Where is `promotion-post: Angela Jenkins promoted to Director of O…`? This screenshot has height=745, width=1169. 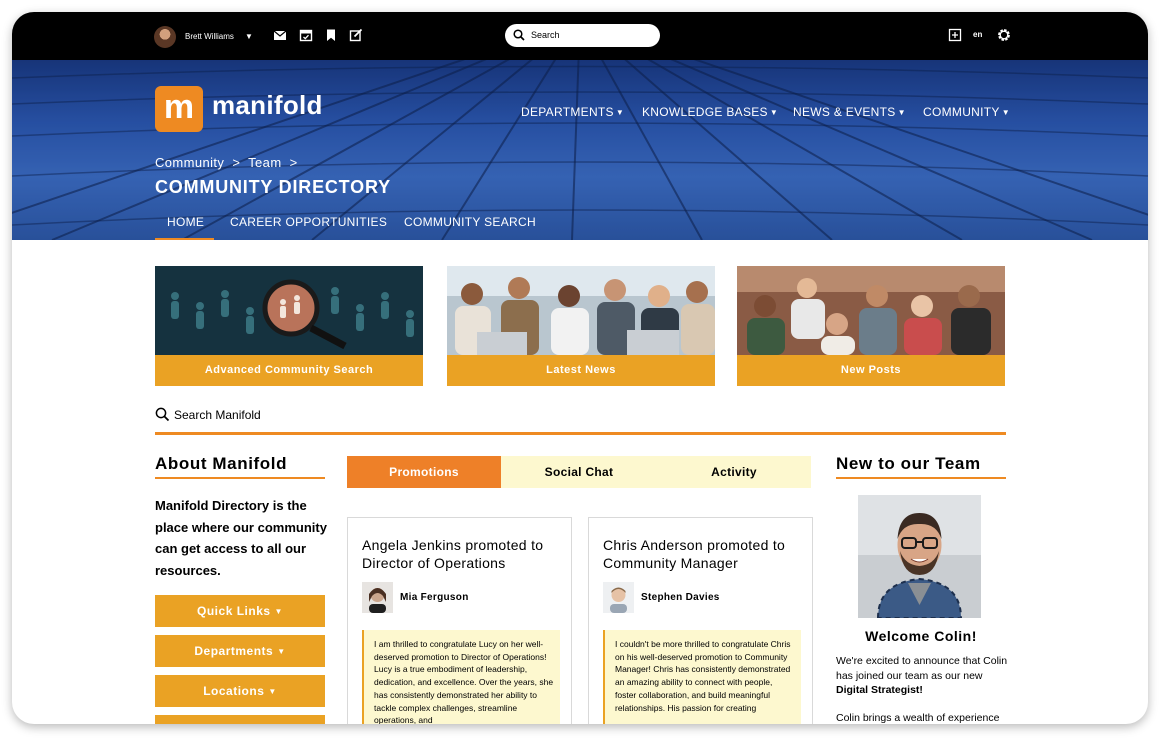 promotion-post: Angela Jenkins promoted to Director of O… is located at coordinates (459, 620).